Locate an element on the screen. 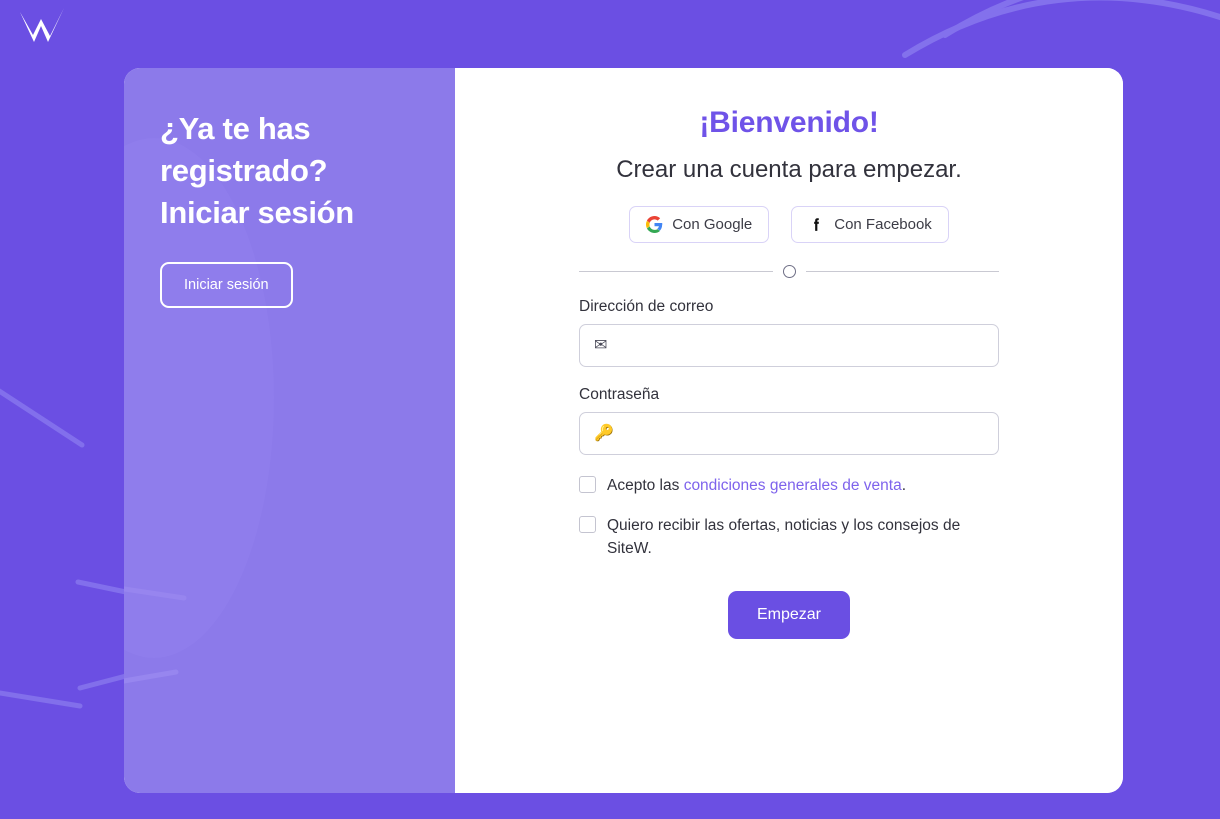  login-promo-heading: ¿Ya te has registrado? Iniciar sesión is located at coordinates (257, 170).